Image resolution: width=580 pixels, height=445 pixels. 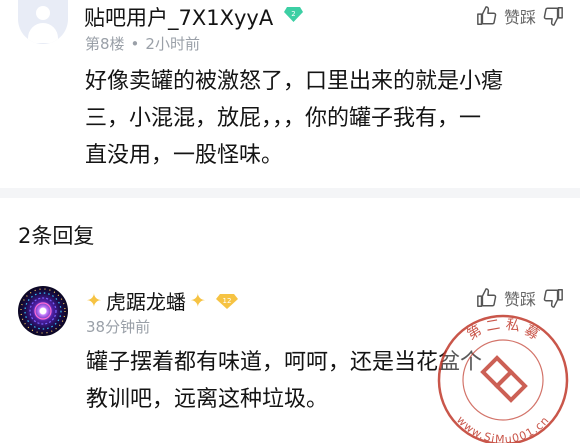 I want to click on post-content-line: 直没用，一股怪味。, so click(x=184, y=155).